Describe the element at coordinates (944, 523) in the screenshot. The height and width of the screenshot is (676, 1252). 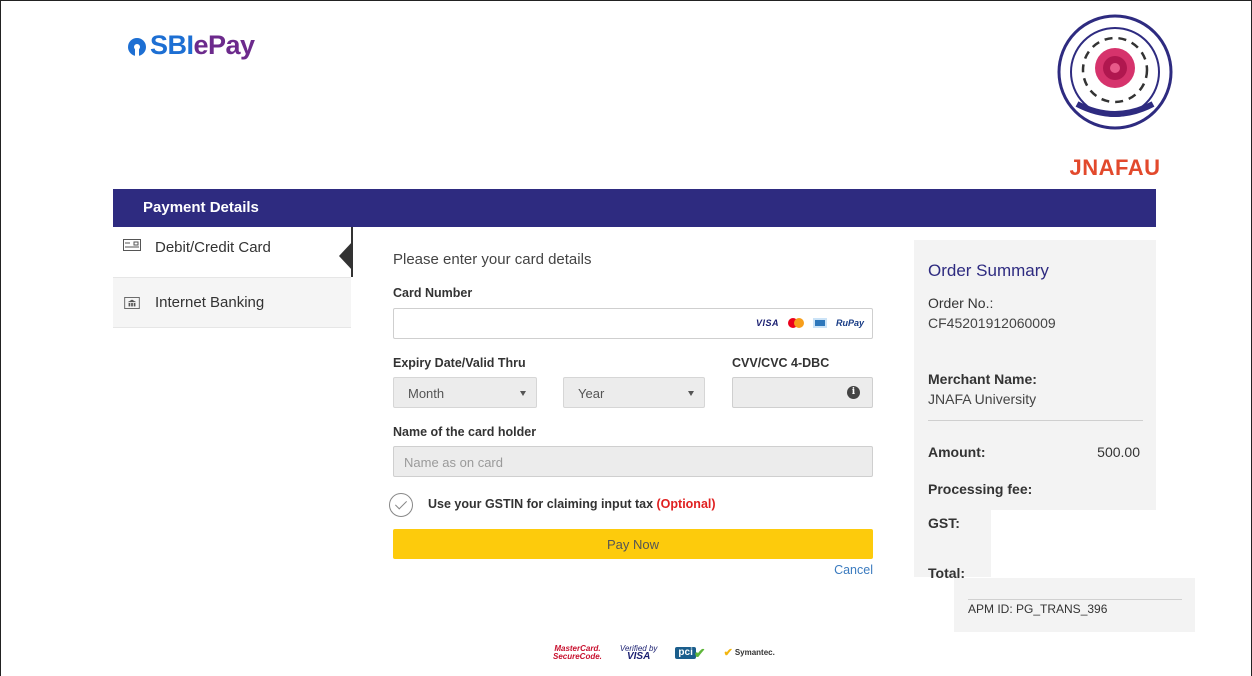
I see `gst-label: GST:` at that location.